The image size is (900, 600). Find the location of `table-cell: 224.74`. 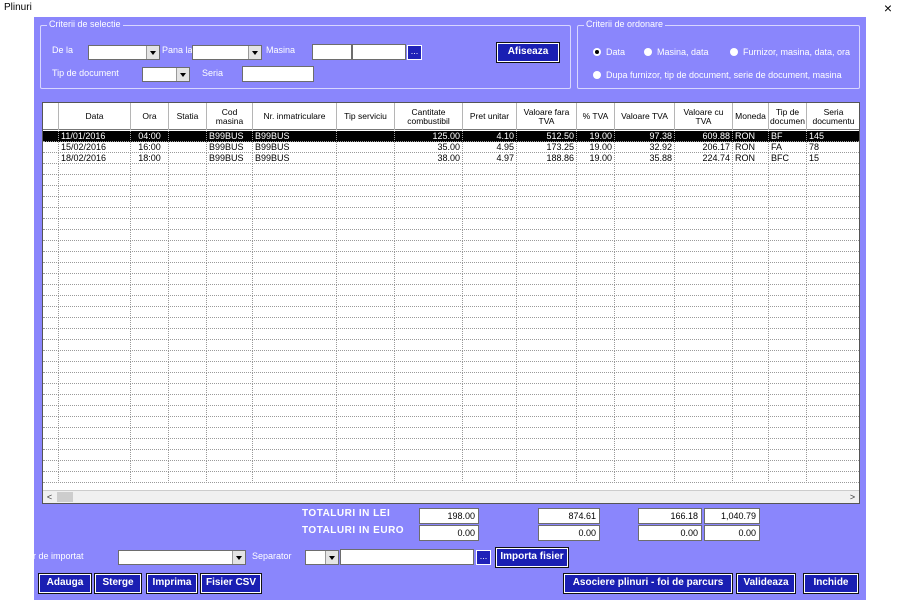

table-cell: 224.74 is located at coordinates (704, 158).